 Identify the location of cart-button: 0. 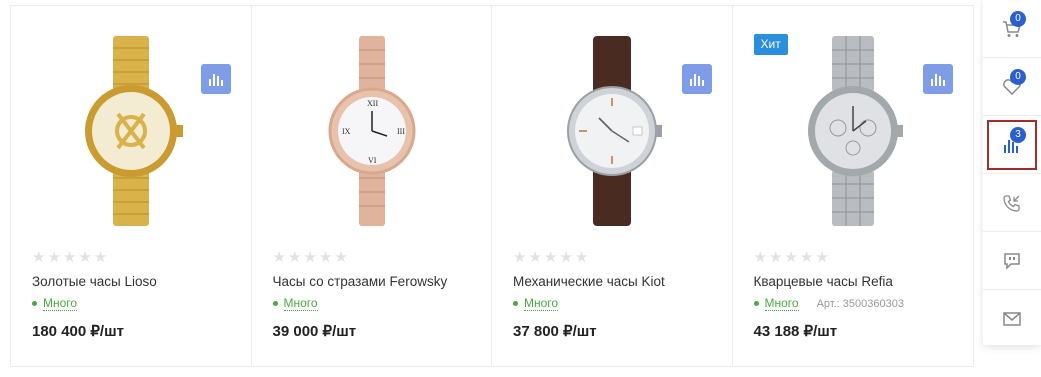
(1012, 29).